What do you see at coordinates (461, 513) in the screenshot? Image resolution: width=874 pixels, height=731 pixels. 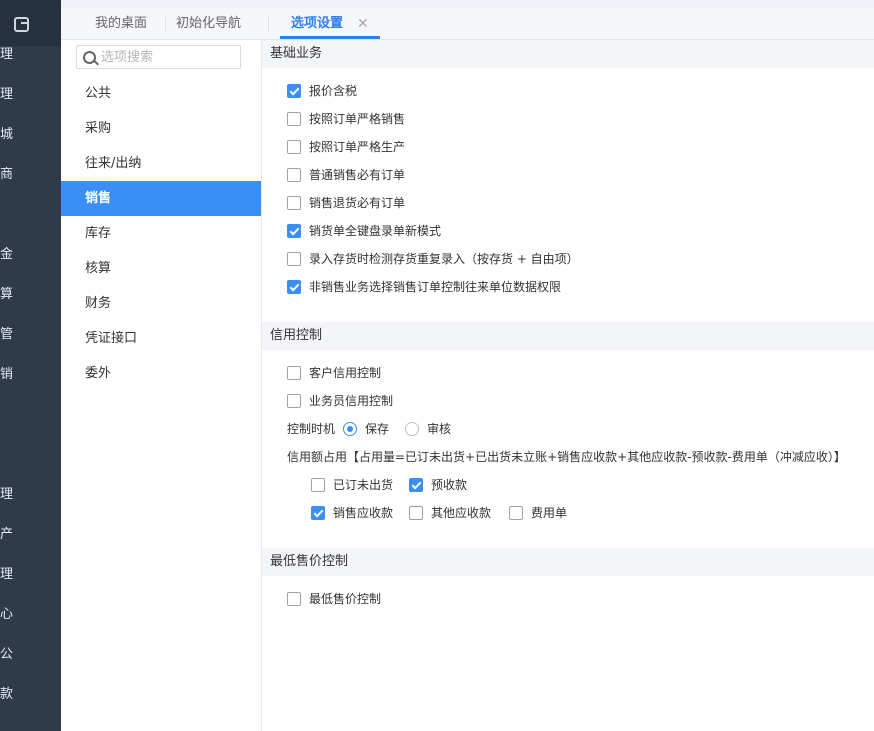 I see `option-label: 其他应收款` at bounding box center [461, 513].